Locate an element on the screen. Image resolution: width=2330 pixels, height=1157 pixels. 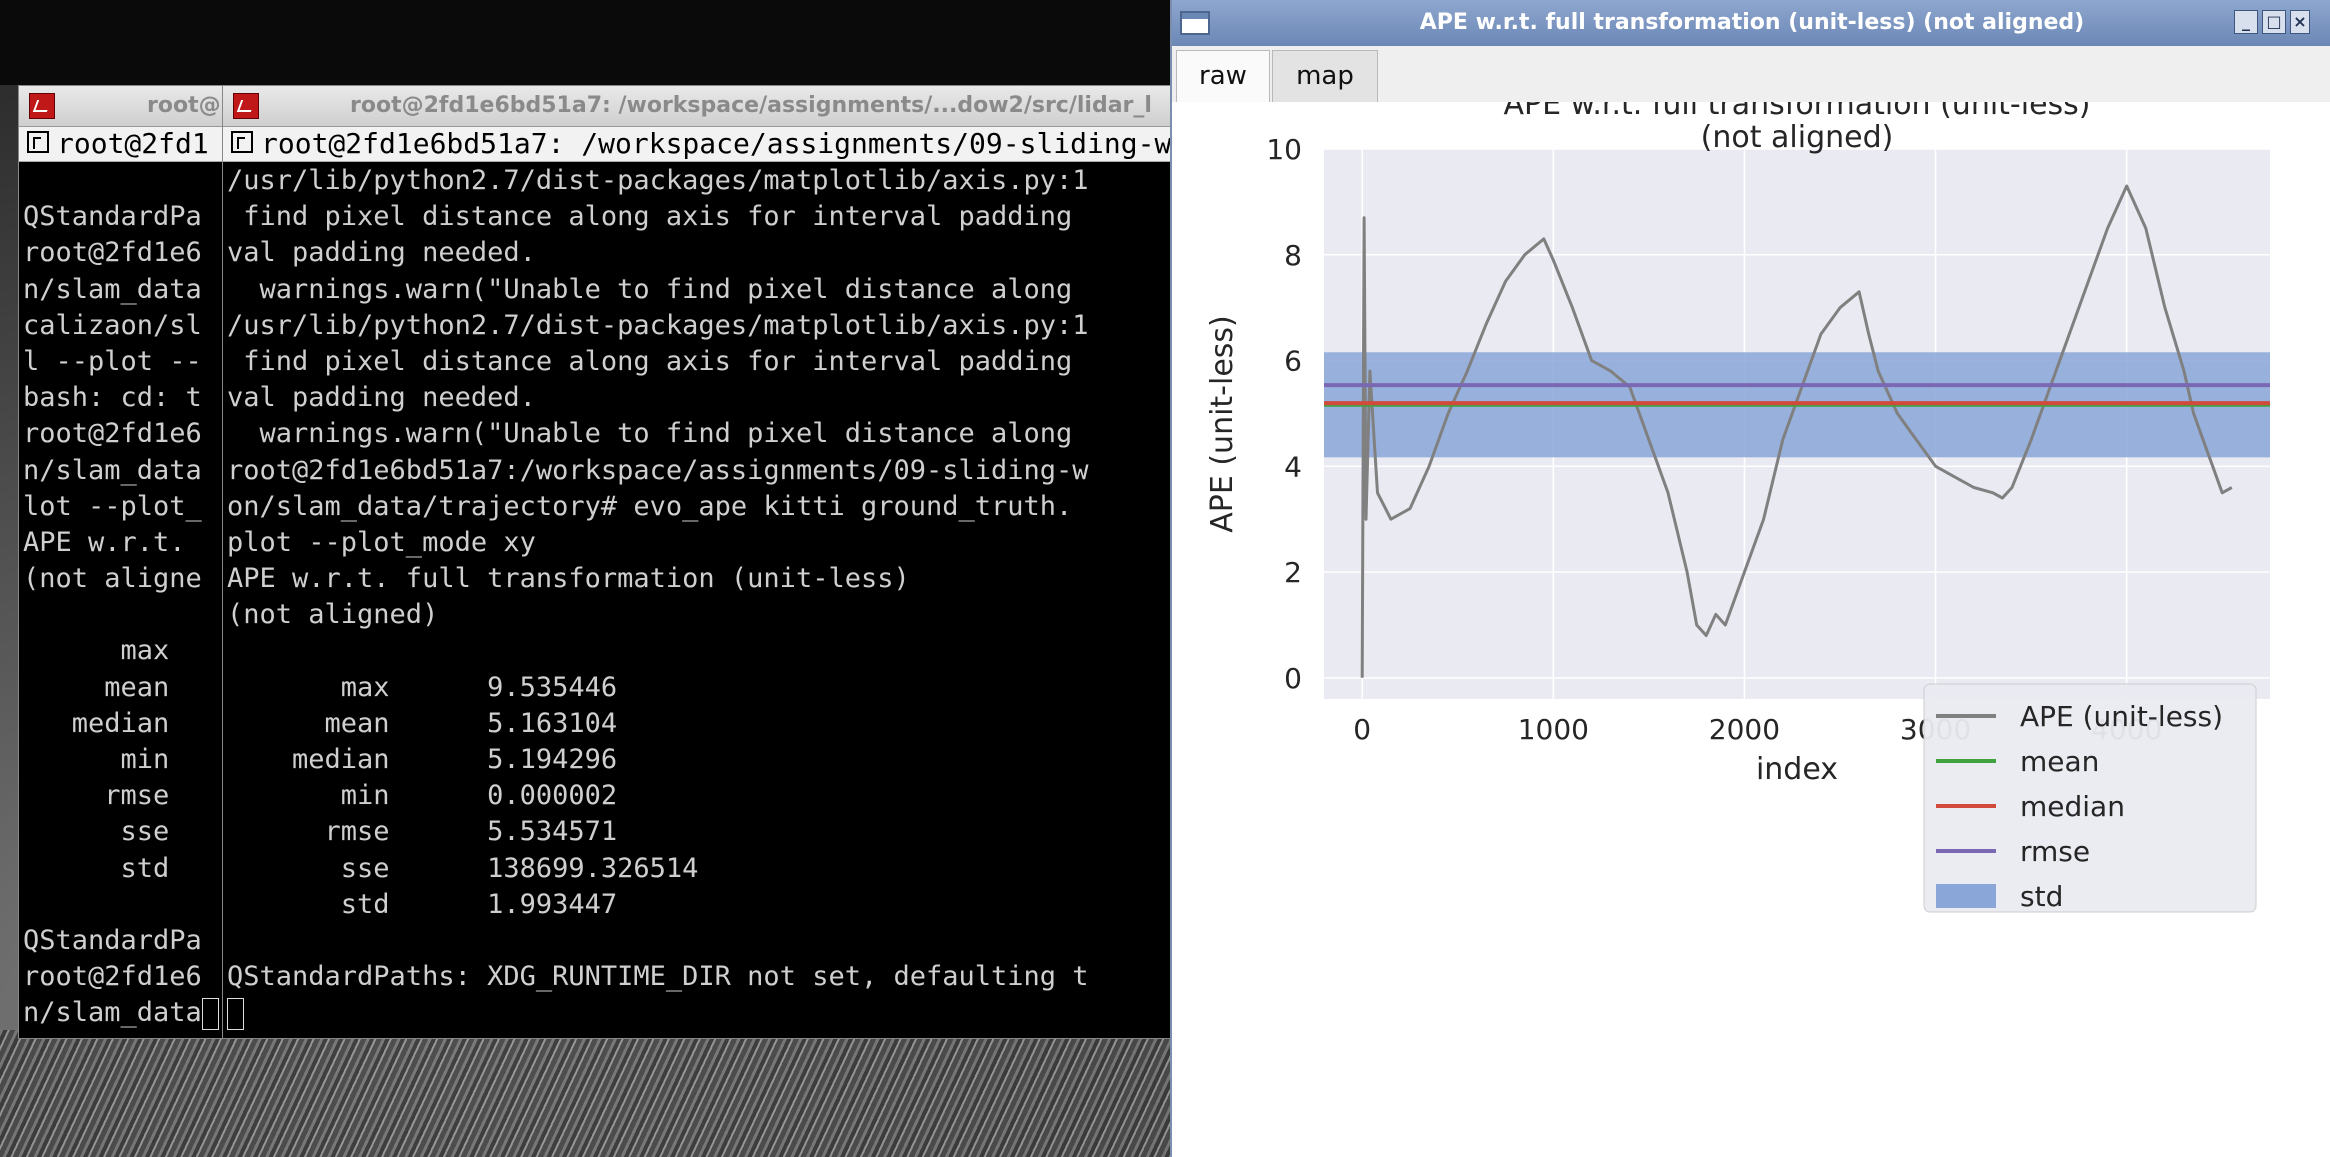
x-tick-label: 1000 is located at coordinates (1553, 729).